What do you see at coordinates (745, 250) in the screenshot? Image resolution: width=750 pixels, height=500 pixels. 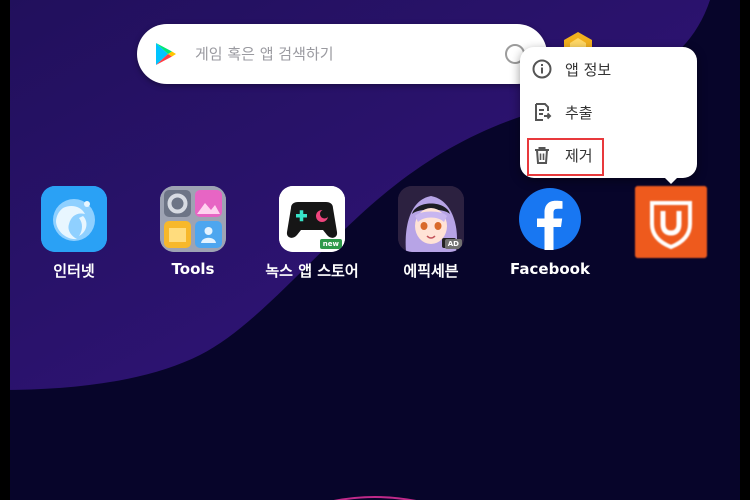 I see `right-edge` at bounding box center [745, 250].